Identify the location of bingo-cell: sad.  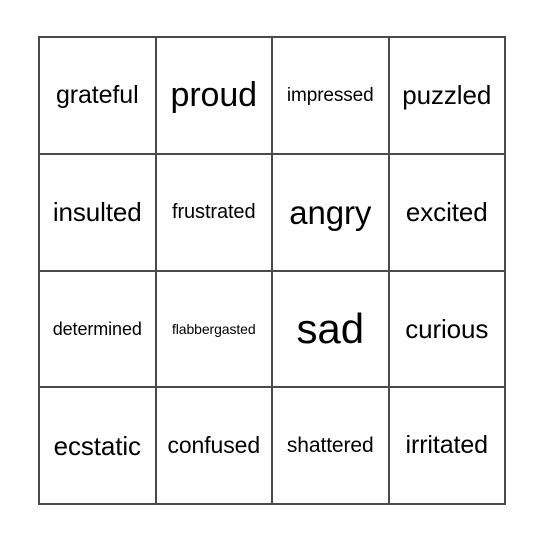
(331, 330).